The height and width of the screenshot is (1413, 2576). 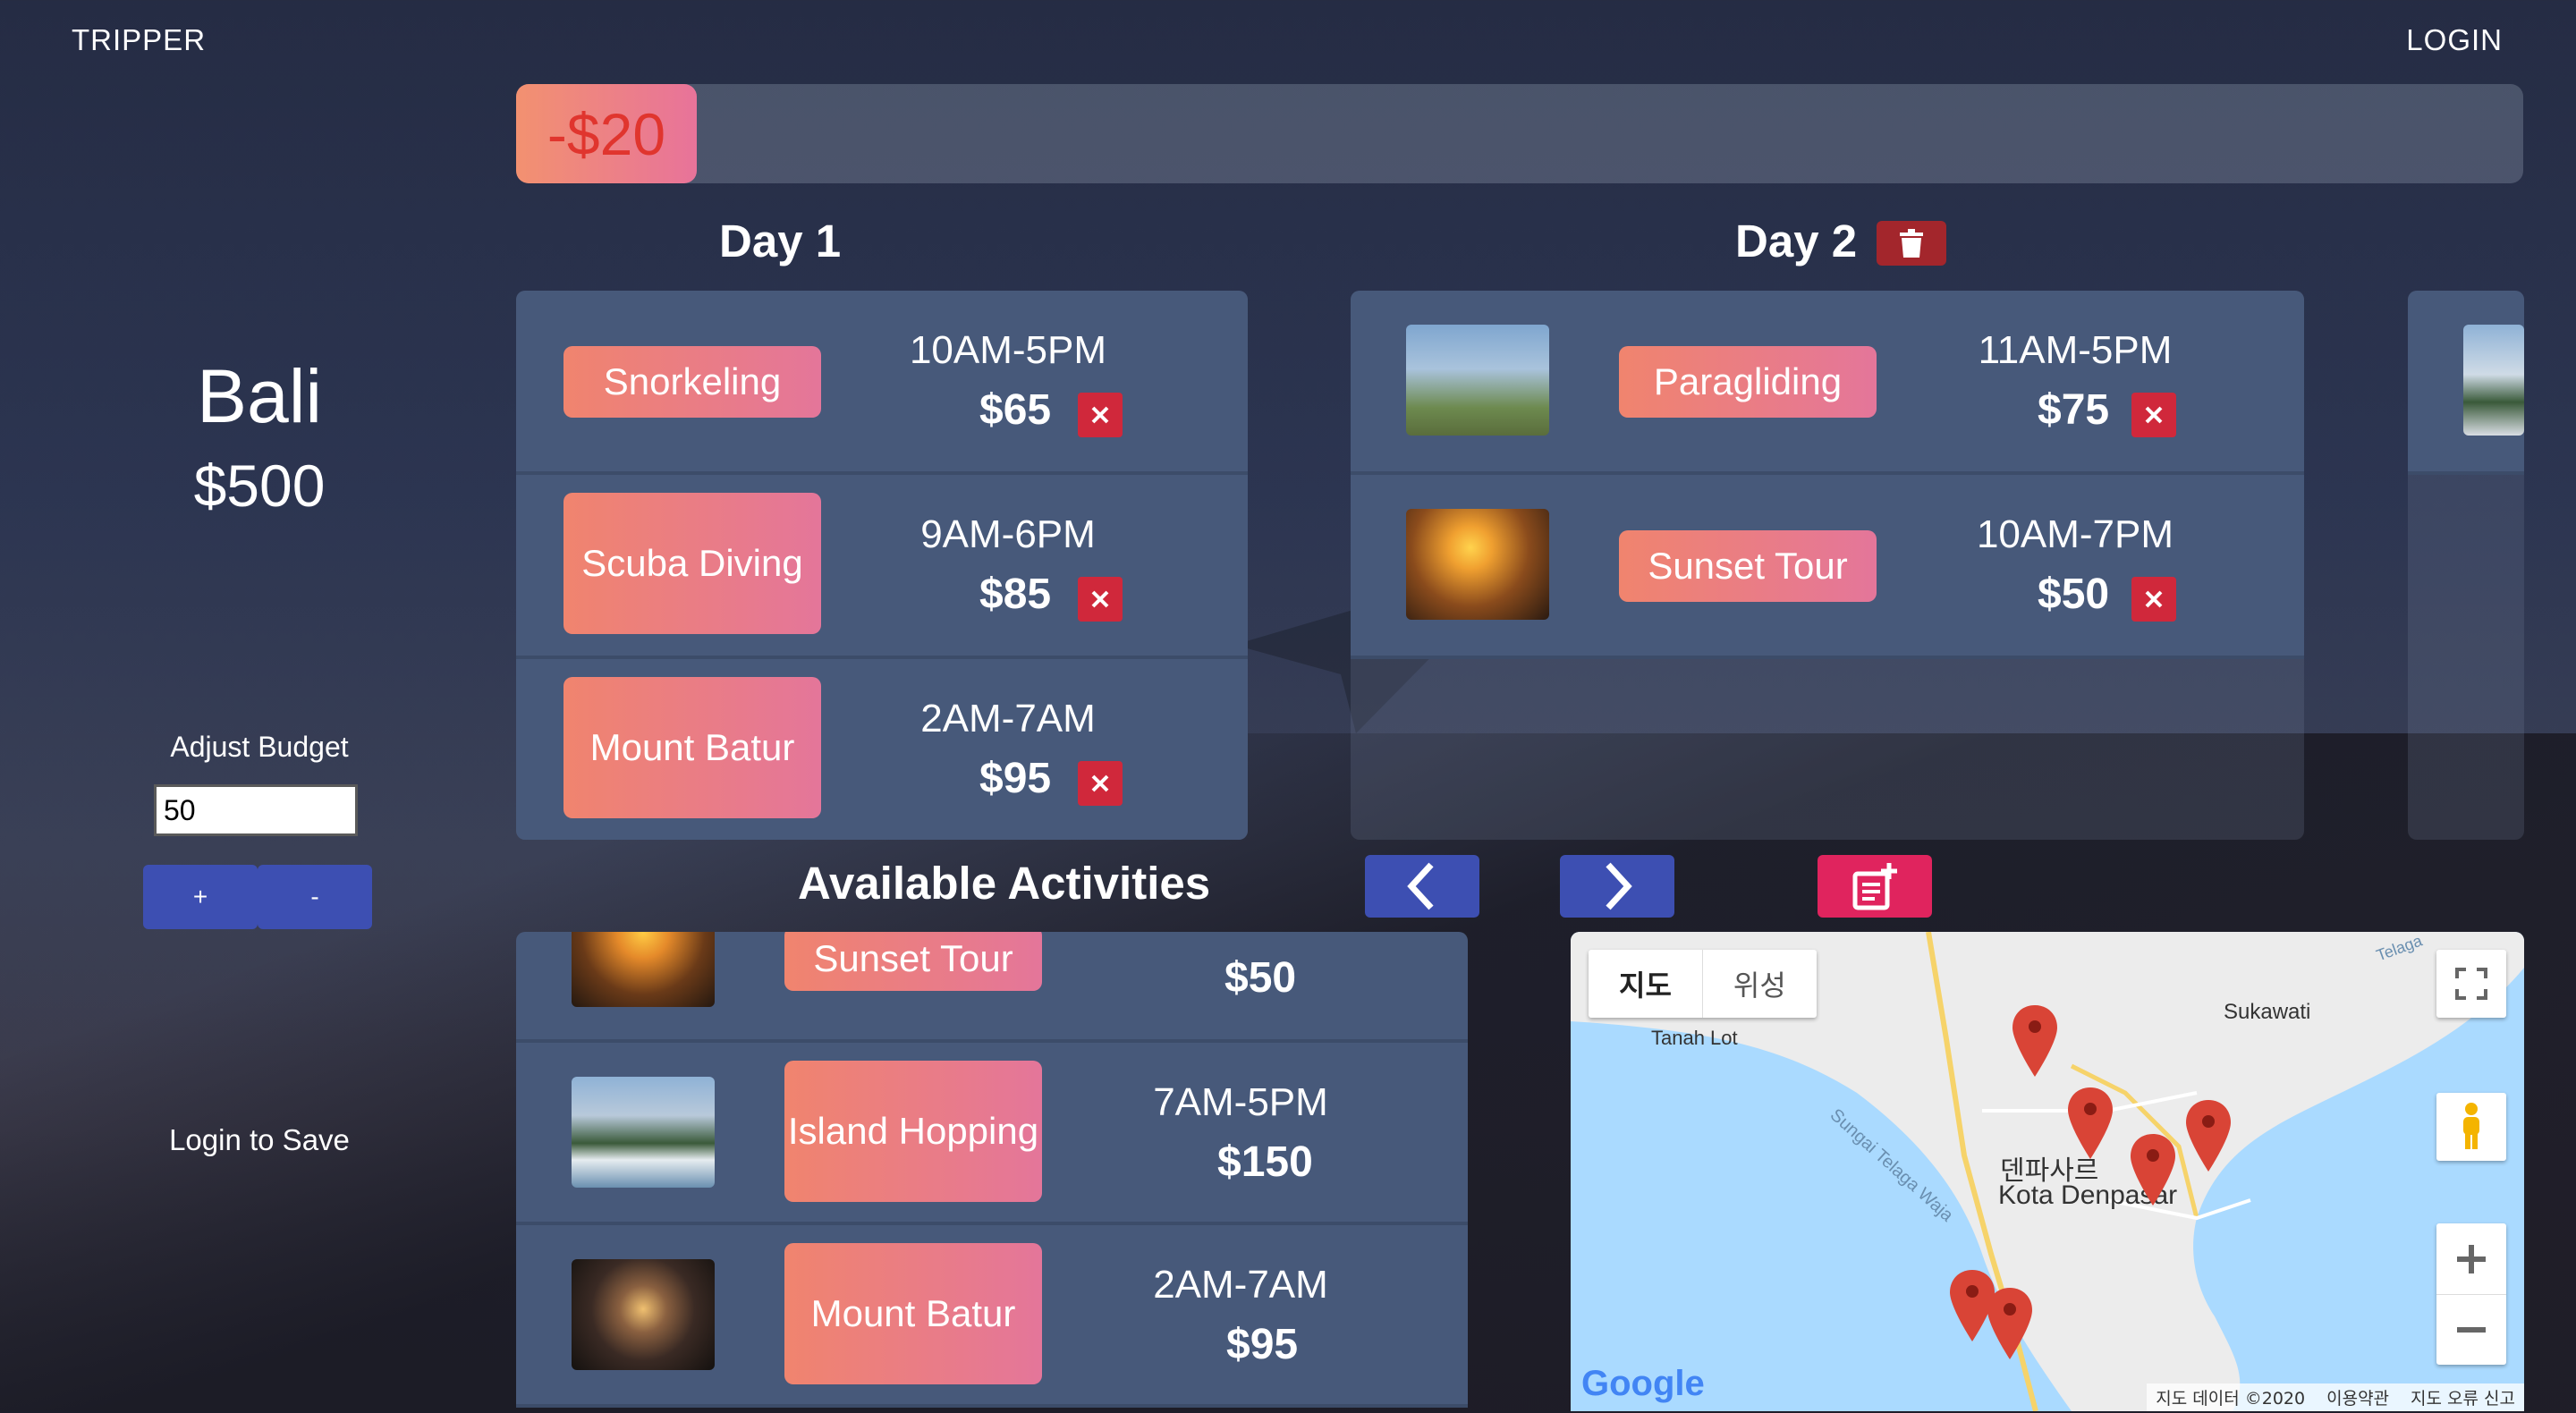 I want to click on fullscreen-icon, so click(x=2471, y=984).